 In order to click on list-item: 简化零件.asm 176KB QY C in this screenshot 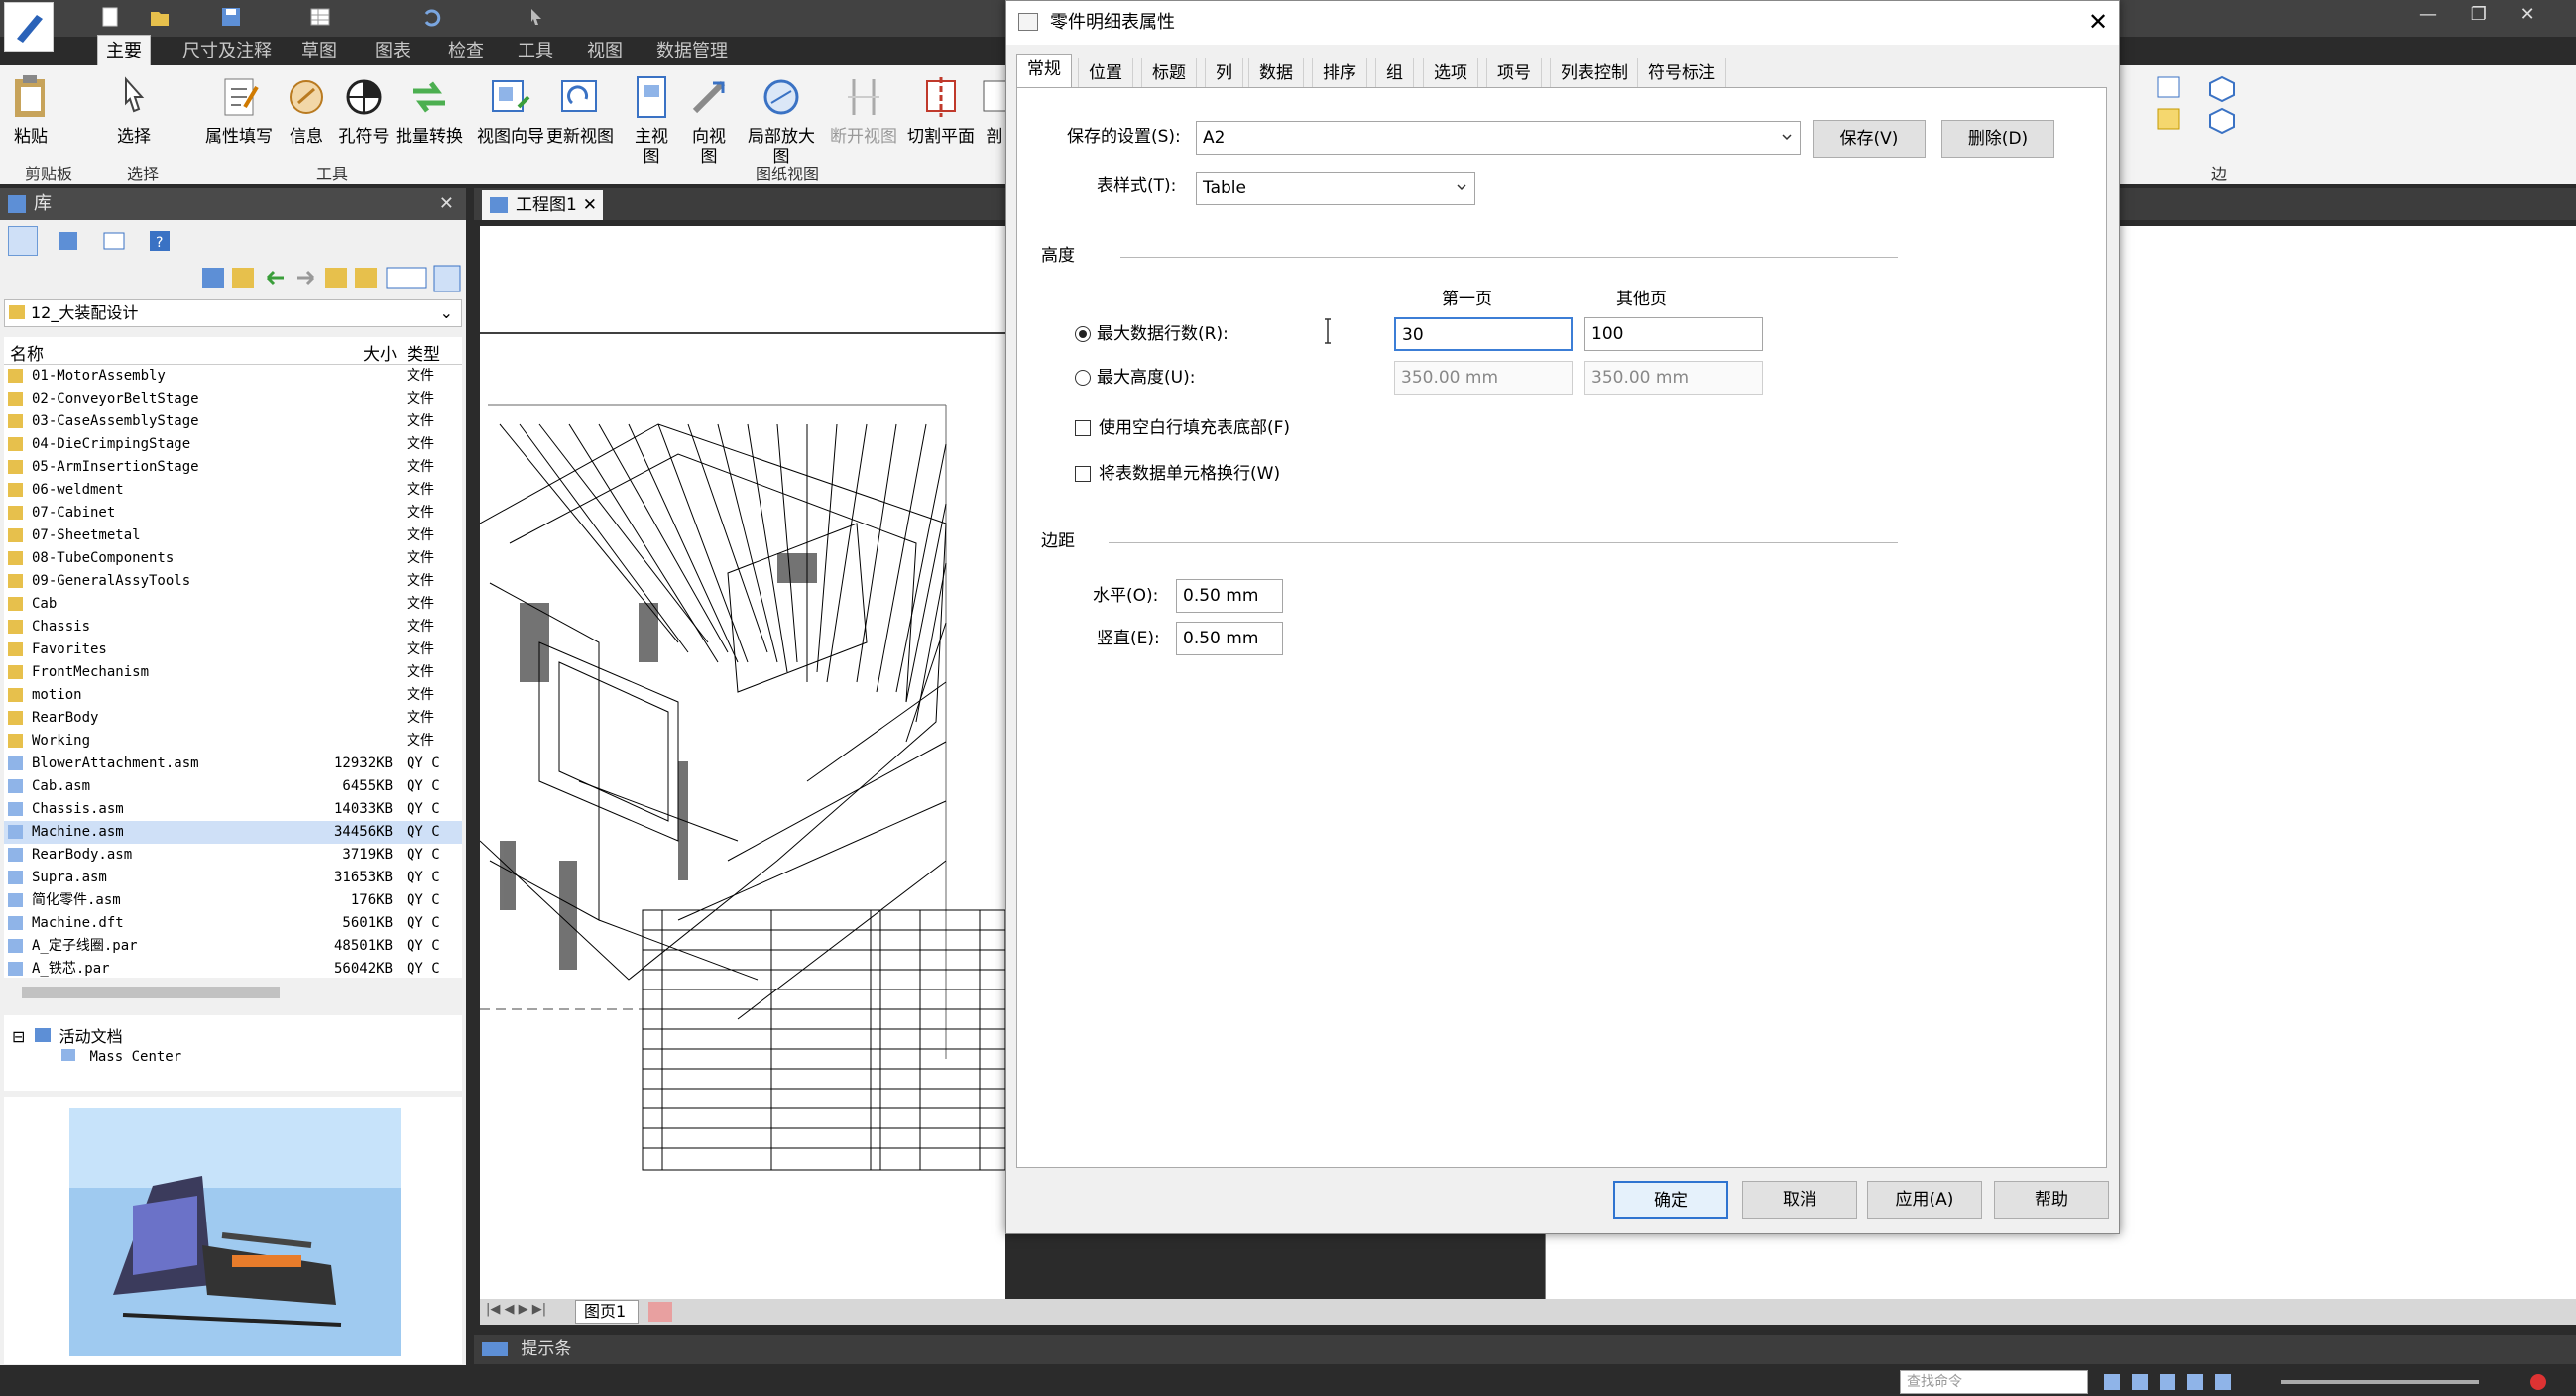, I will do `click(233, 900)`.